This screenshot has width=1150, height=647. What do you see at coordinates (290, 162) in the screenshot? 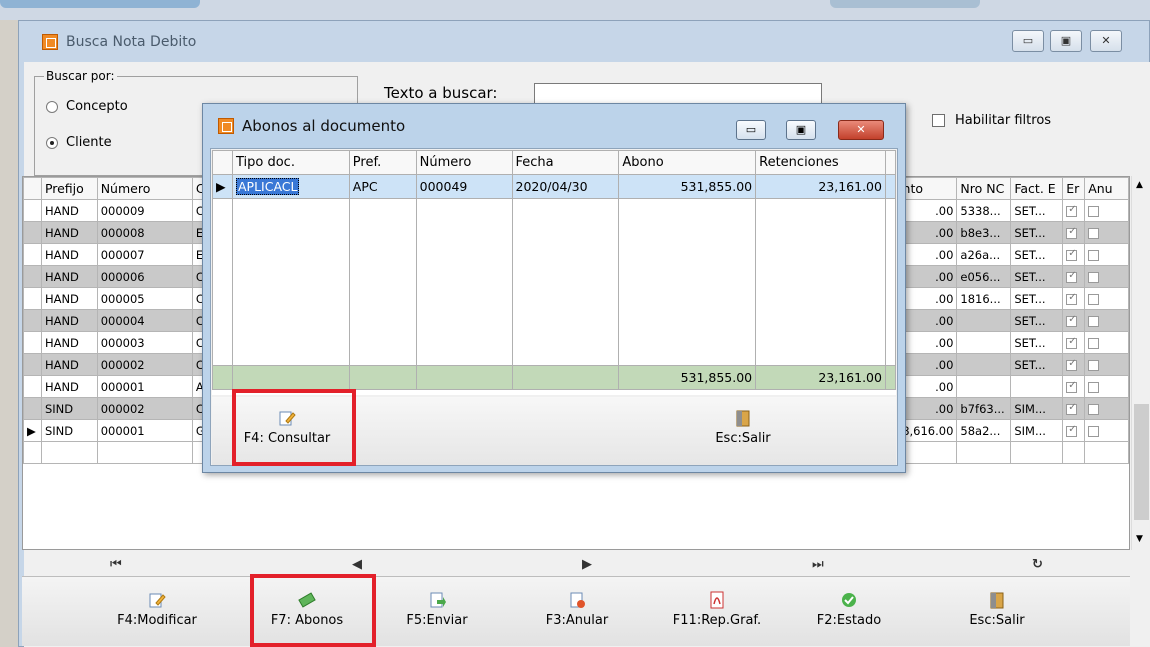
I see `col-header-tipo-doc: Tipo doc.` at bounding box center [290, 162].